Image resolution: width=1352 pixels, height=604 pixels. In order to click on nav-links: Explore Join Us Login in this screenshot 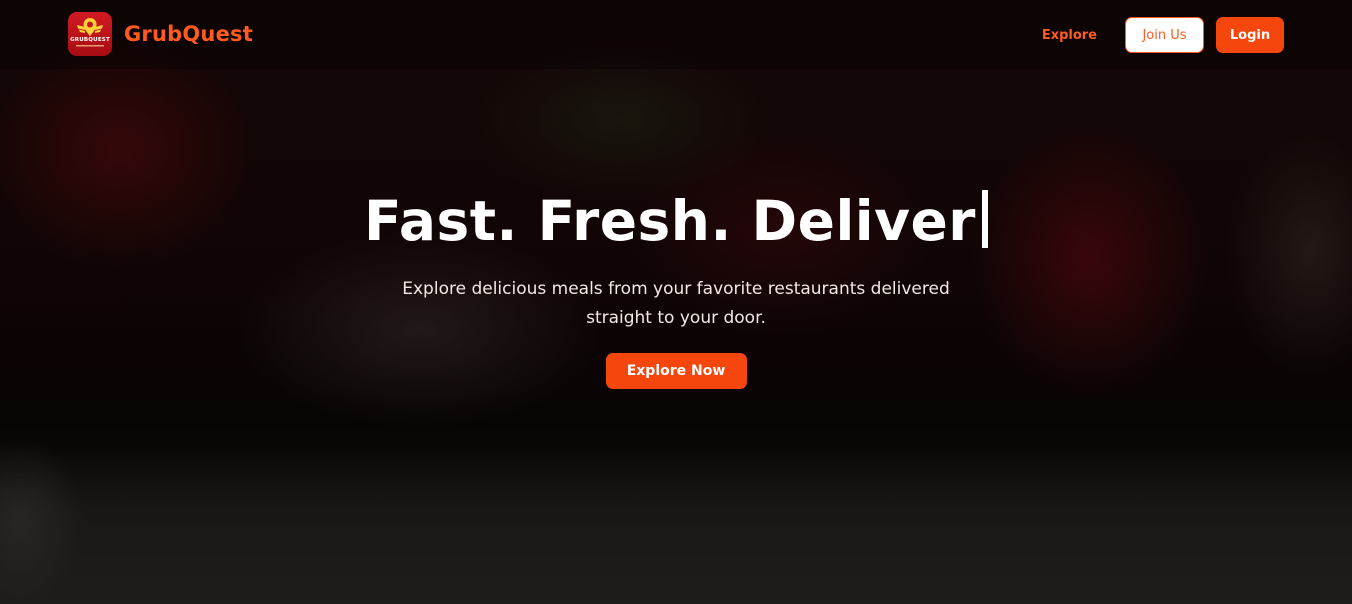, I will do `click(1163, 35)`.